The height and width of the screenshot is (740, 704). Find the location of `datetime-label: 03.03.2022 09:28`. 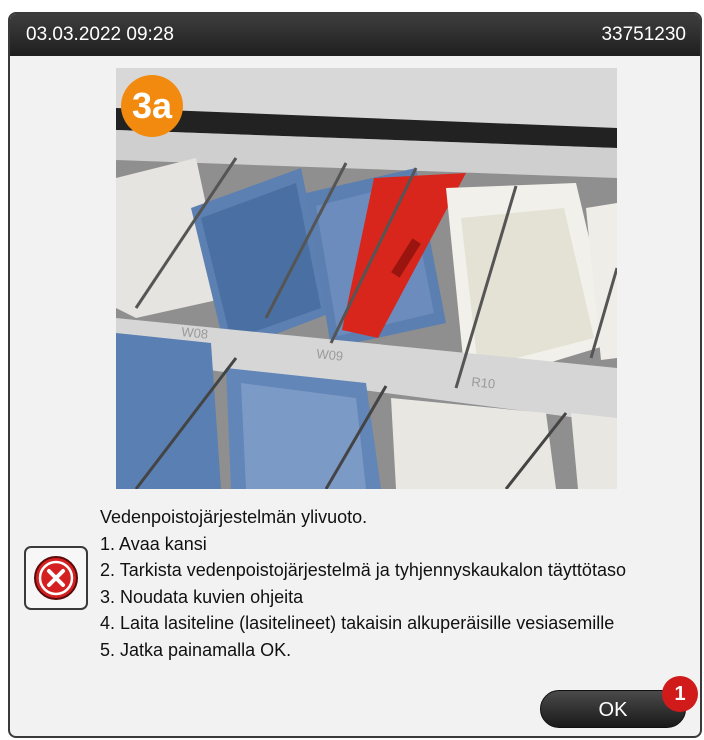

datetime-label: 03.03.2022 09:28 is located at coordinates (100, 34).